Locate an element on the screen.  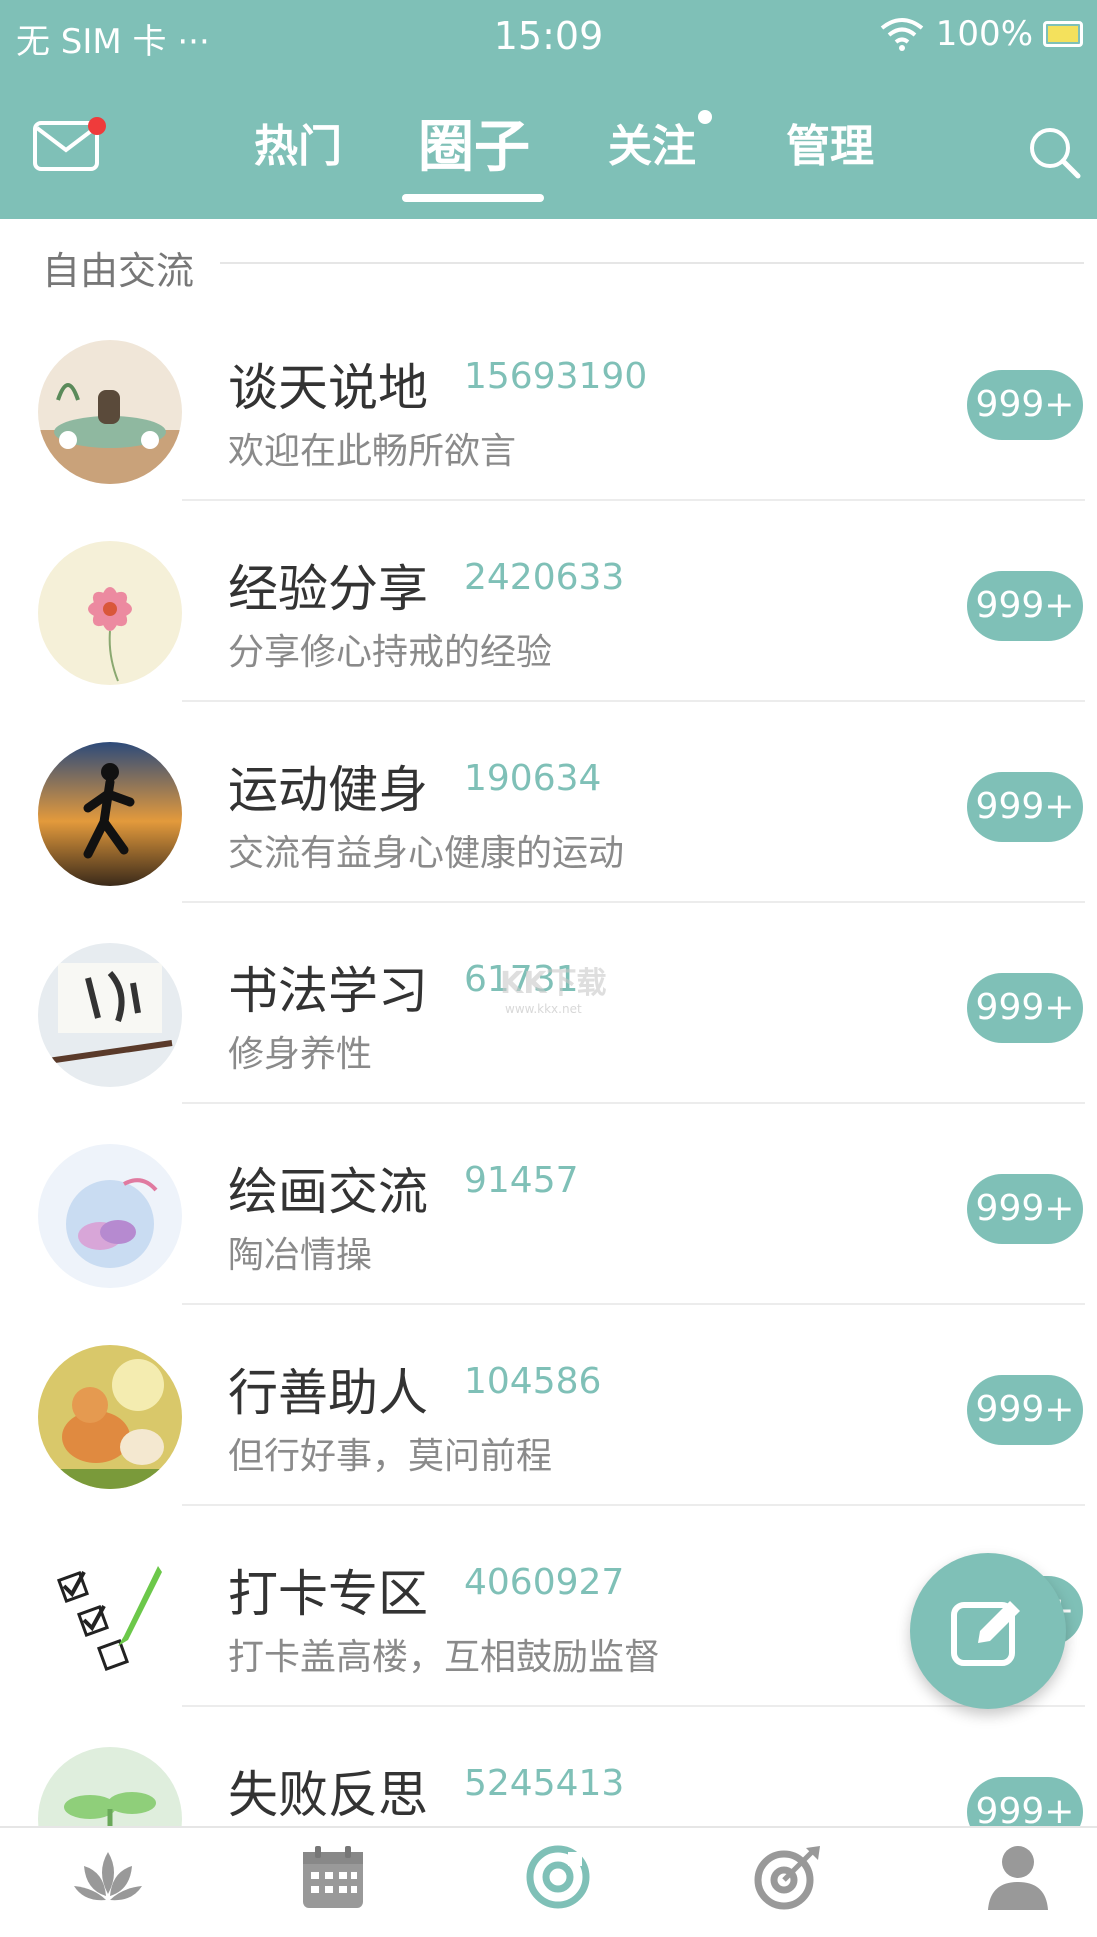
target-icon is located at coordinates (787, 1878).